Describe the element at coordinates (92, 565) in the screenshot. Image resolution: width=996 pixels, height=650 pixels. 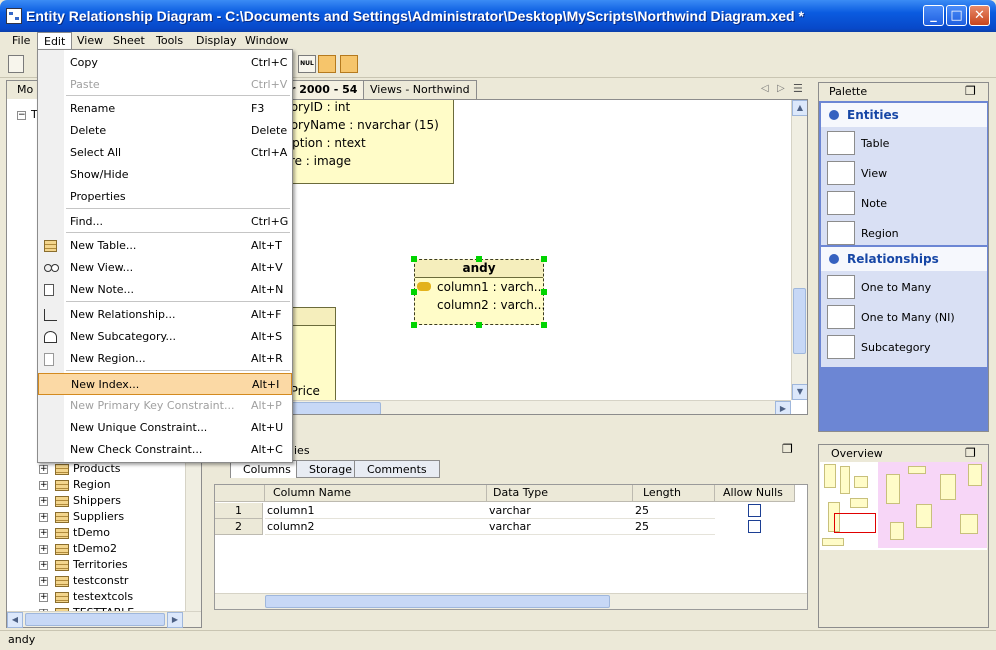
I see `tree-item-table: + Territories` at that location.